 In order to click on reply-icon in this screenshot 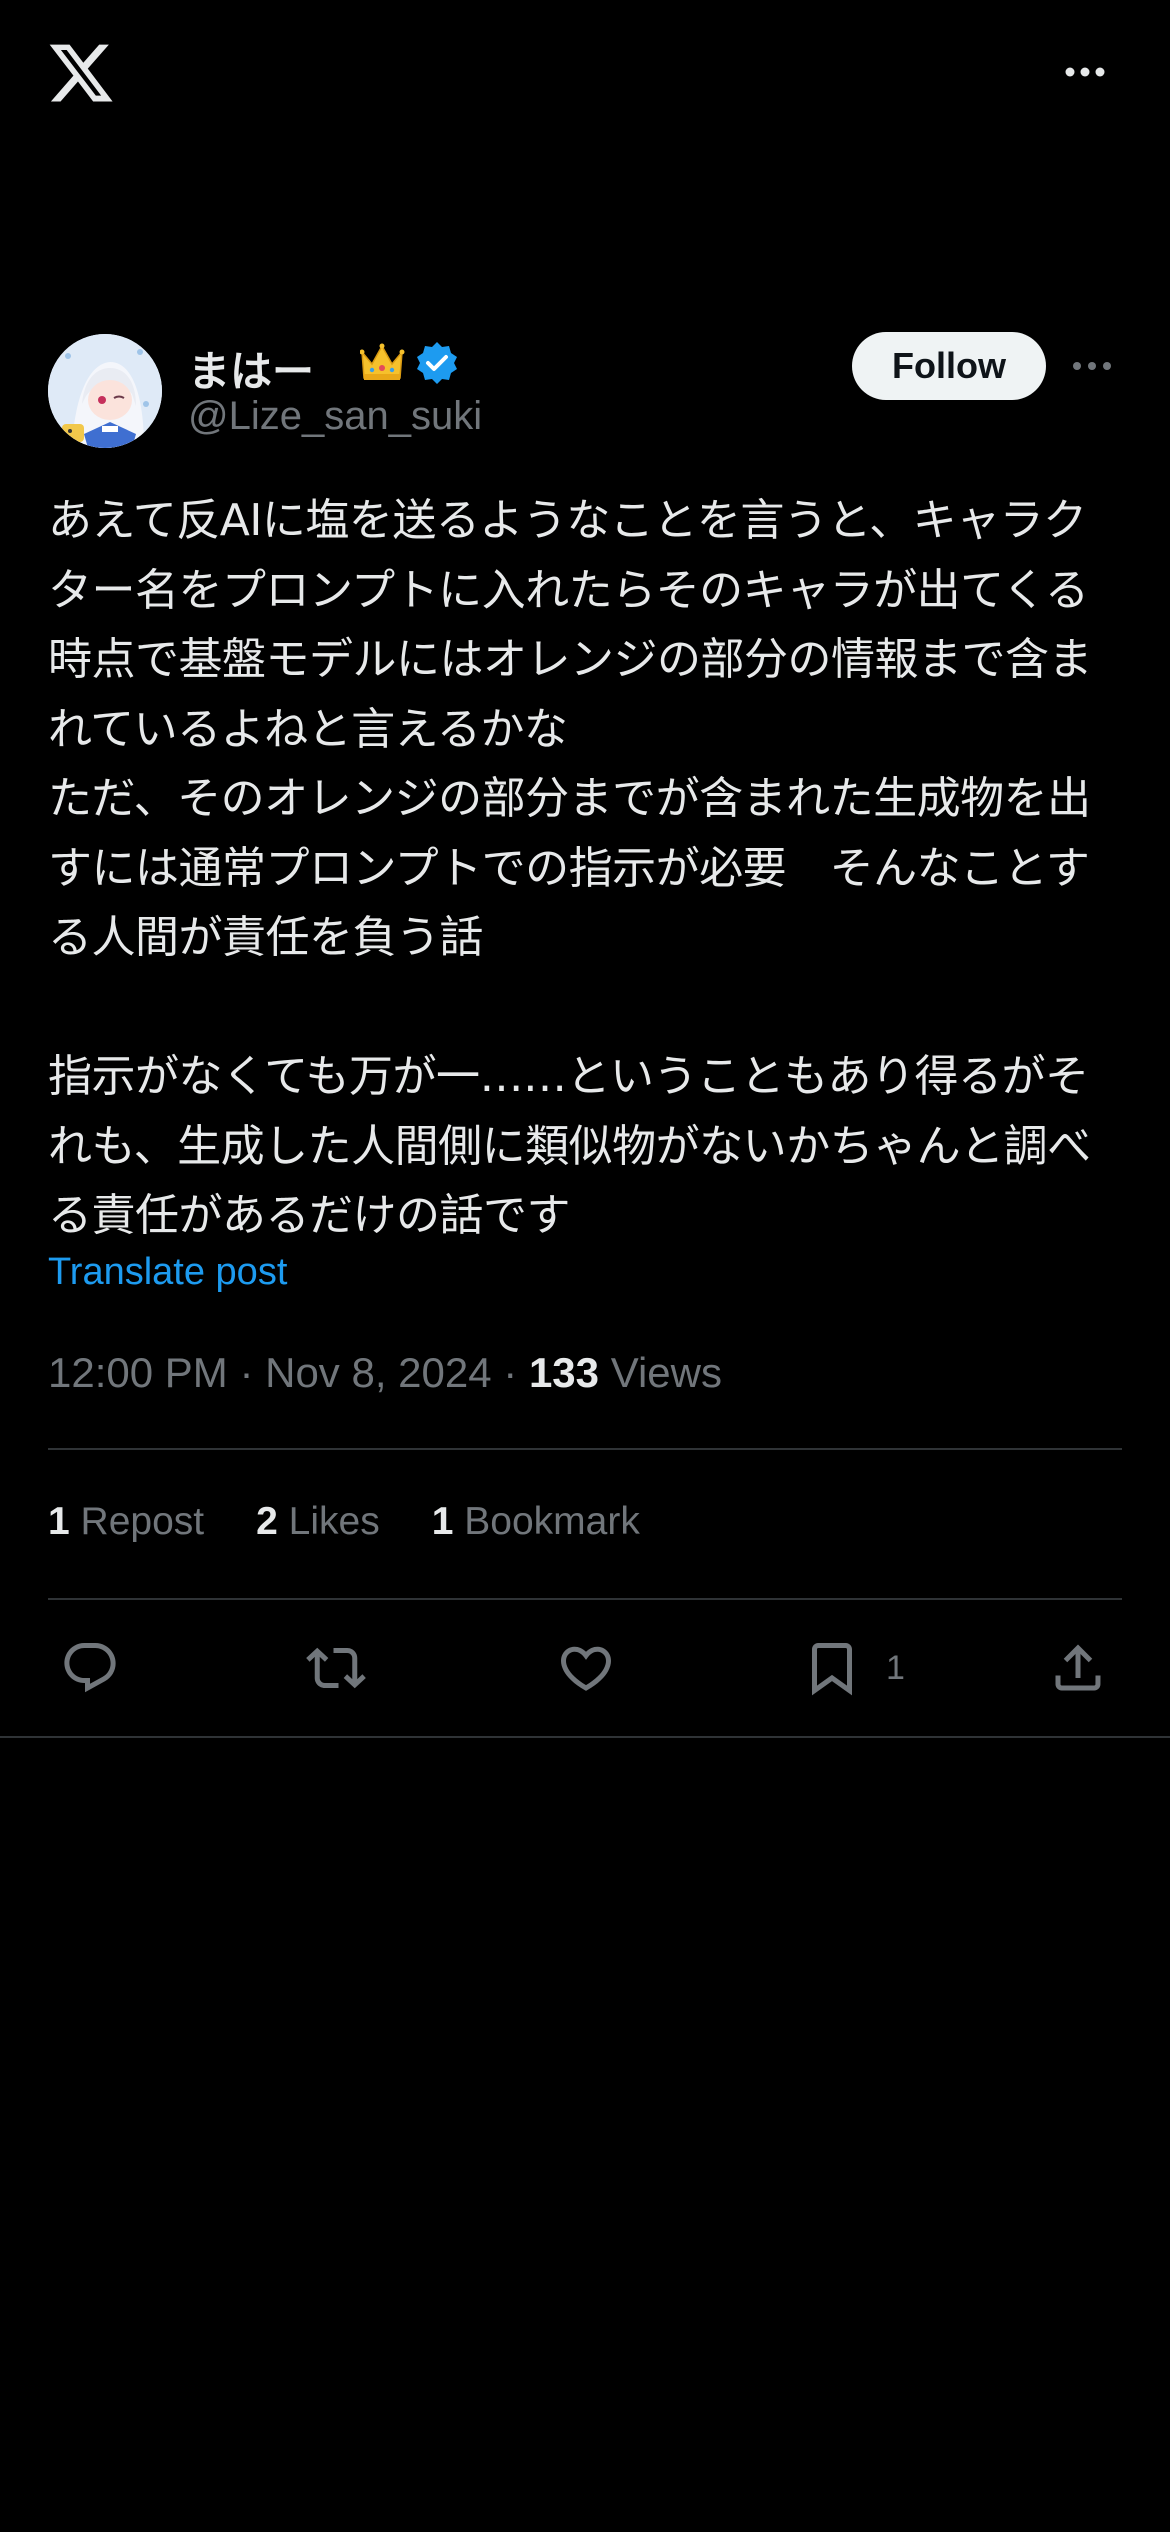, I will do `click(90, 1668)`.